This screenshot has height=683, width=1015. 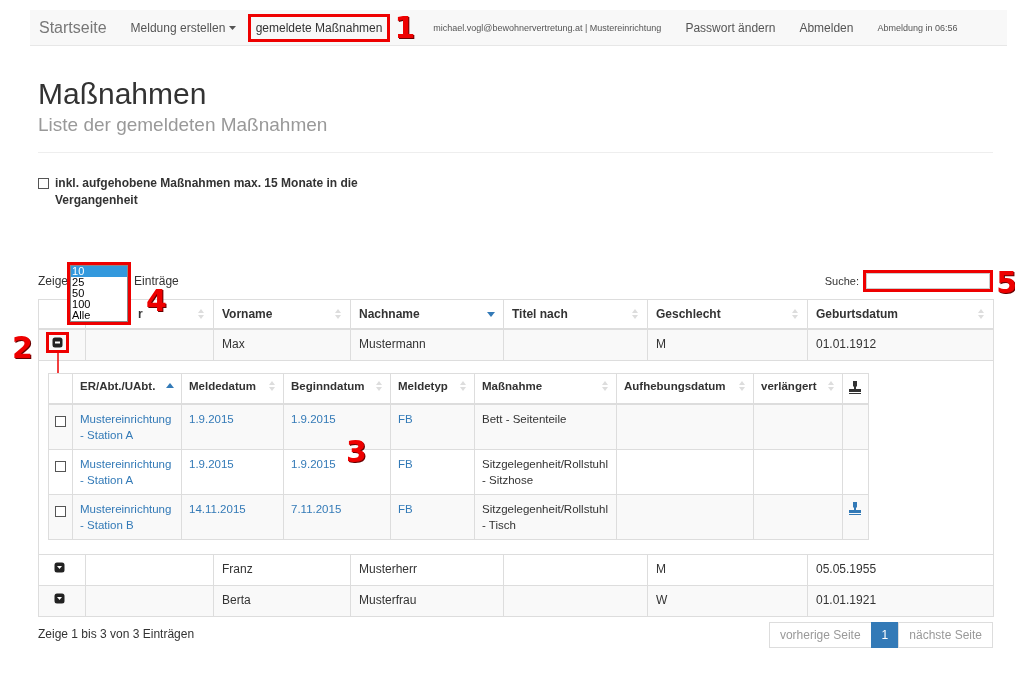 I want to click on nav-link: Passwort ändern, so click(x=730, y=27).